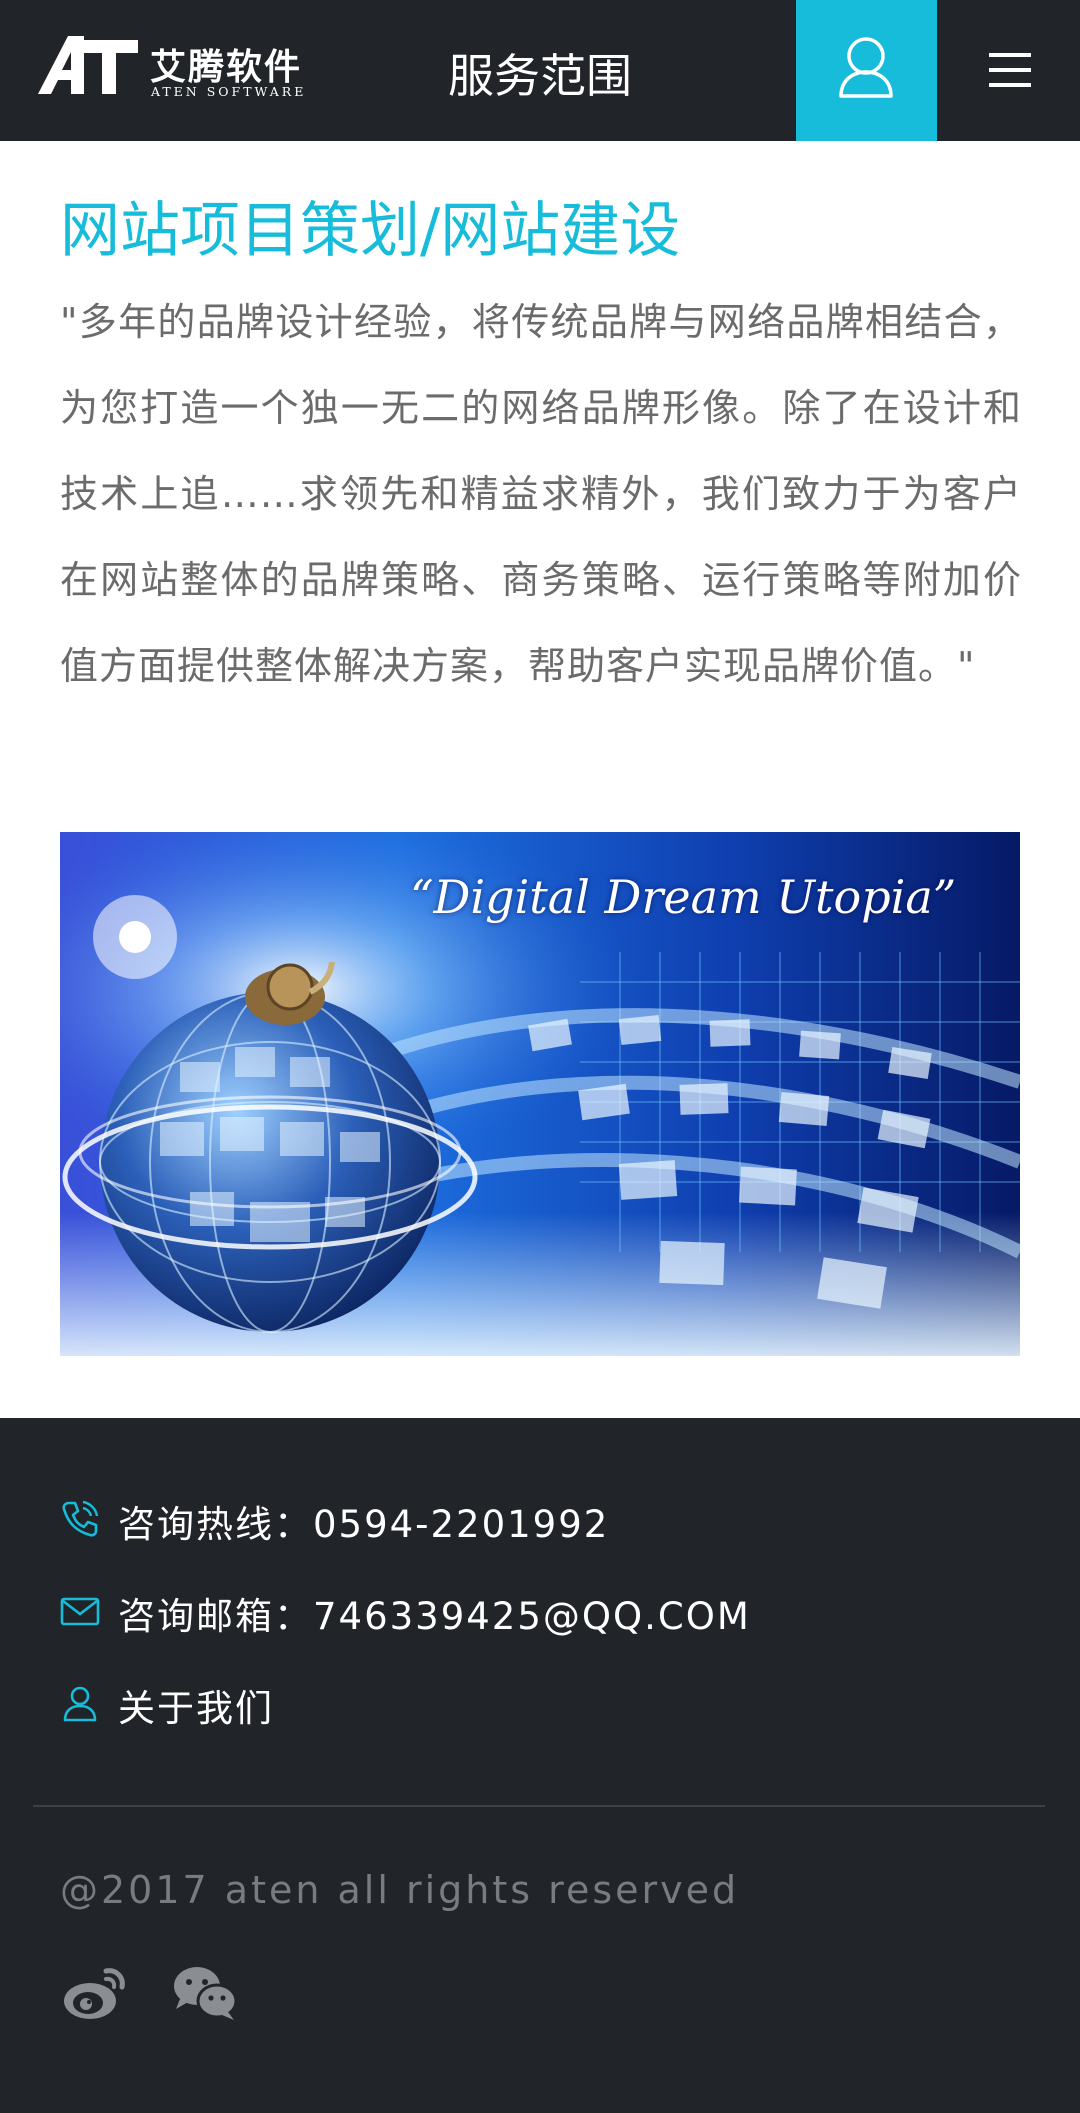 The image size is (1080, 2113). What do you see at coordinates (683, 897) in the screenshot?
I see `banner-caption: “Digital Dream Utopia”` at bounding box center [683, 897].